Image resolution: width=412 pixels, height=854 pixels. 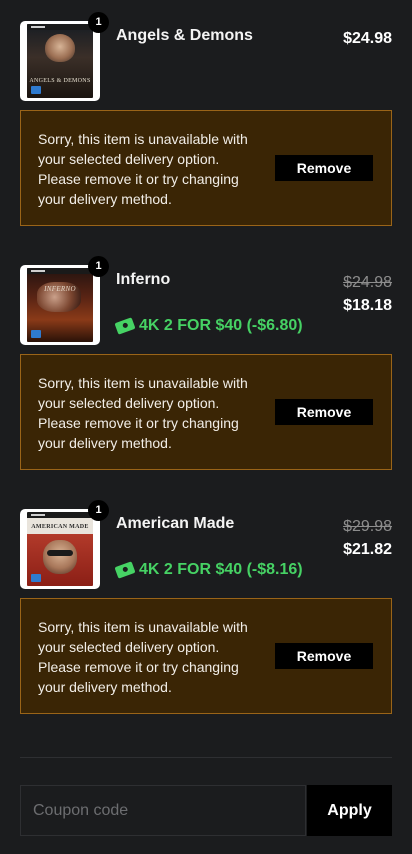 I want to click on cover-title: AMERICAN MADE, so click(x=60, y=527).